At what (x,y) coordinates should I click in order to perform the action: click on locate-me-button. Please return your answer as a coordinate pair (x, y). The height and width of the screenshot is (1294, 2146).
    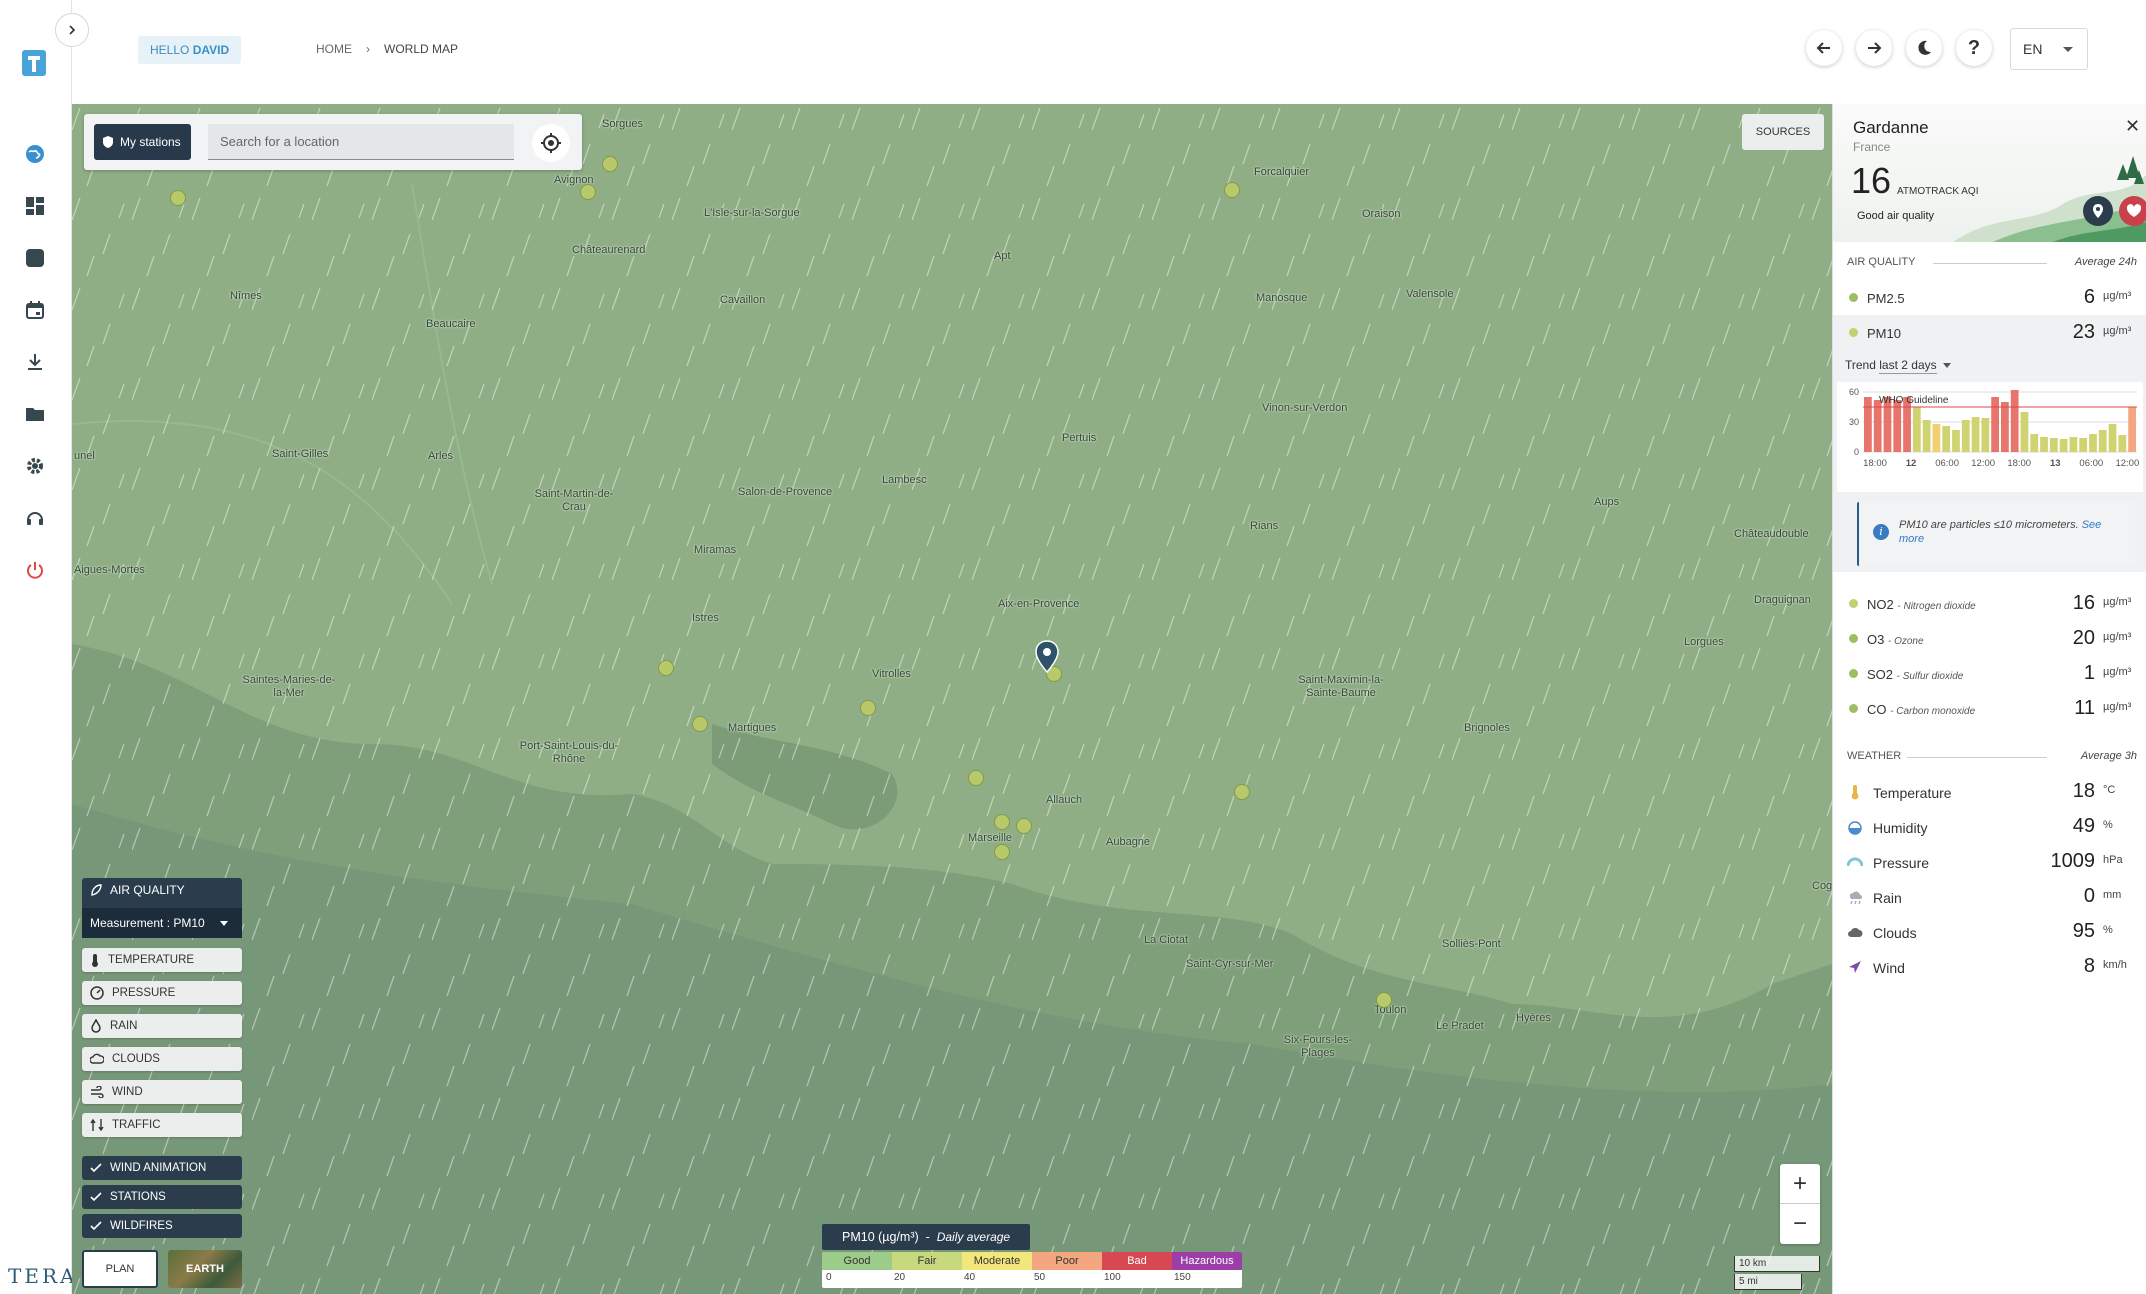
    Looking at the image, I should click on (551, 143).